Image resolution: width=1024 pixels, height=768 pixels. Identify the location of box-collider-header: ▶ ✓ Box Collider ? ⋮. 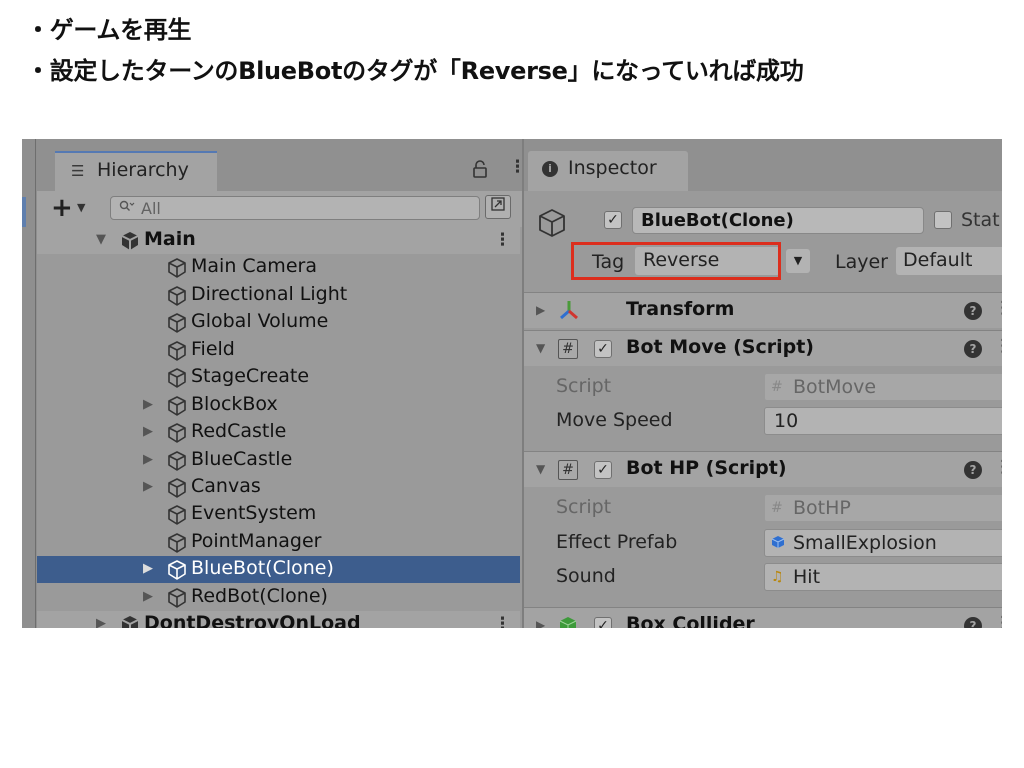
(763, 617).